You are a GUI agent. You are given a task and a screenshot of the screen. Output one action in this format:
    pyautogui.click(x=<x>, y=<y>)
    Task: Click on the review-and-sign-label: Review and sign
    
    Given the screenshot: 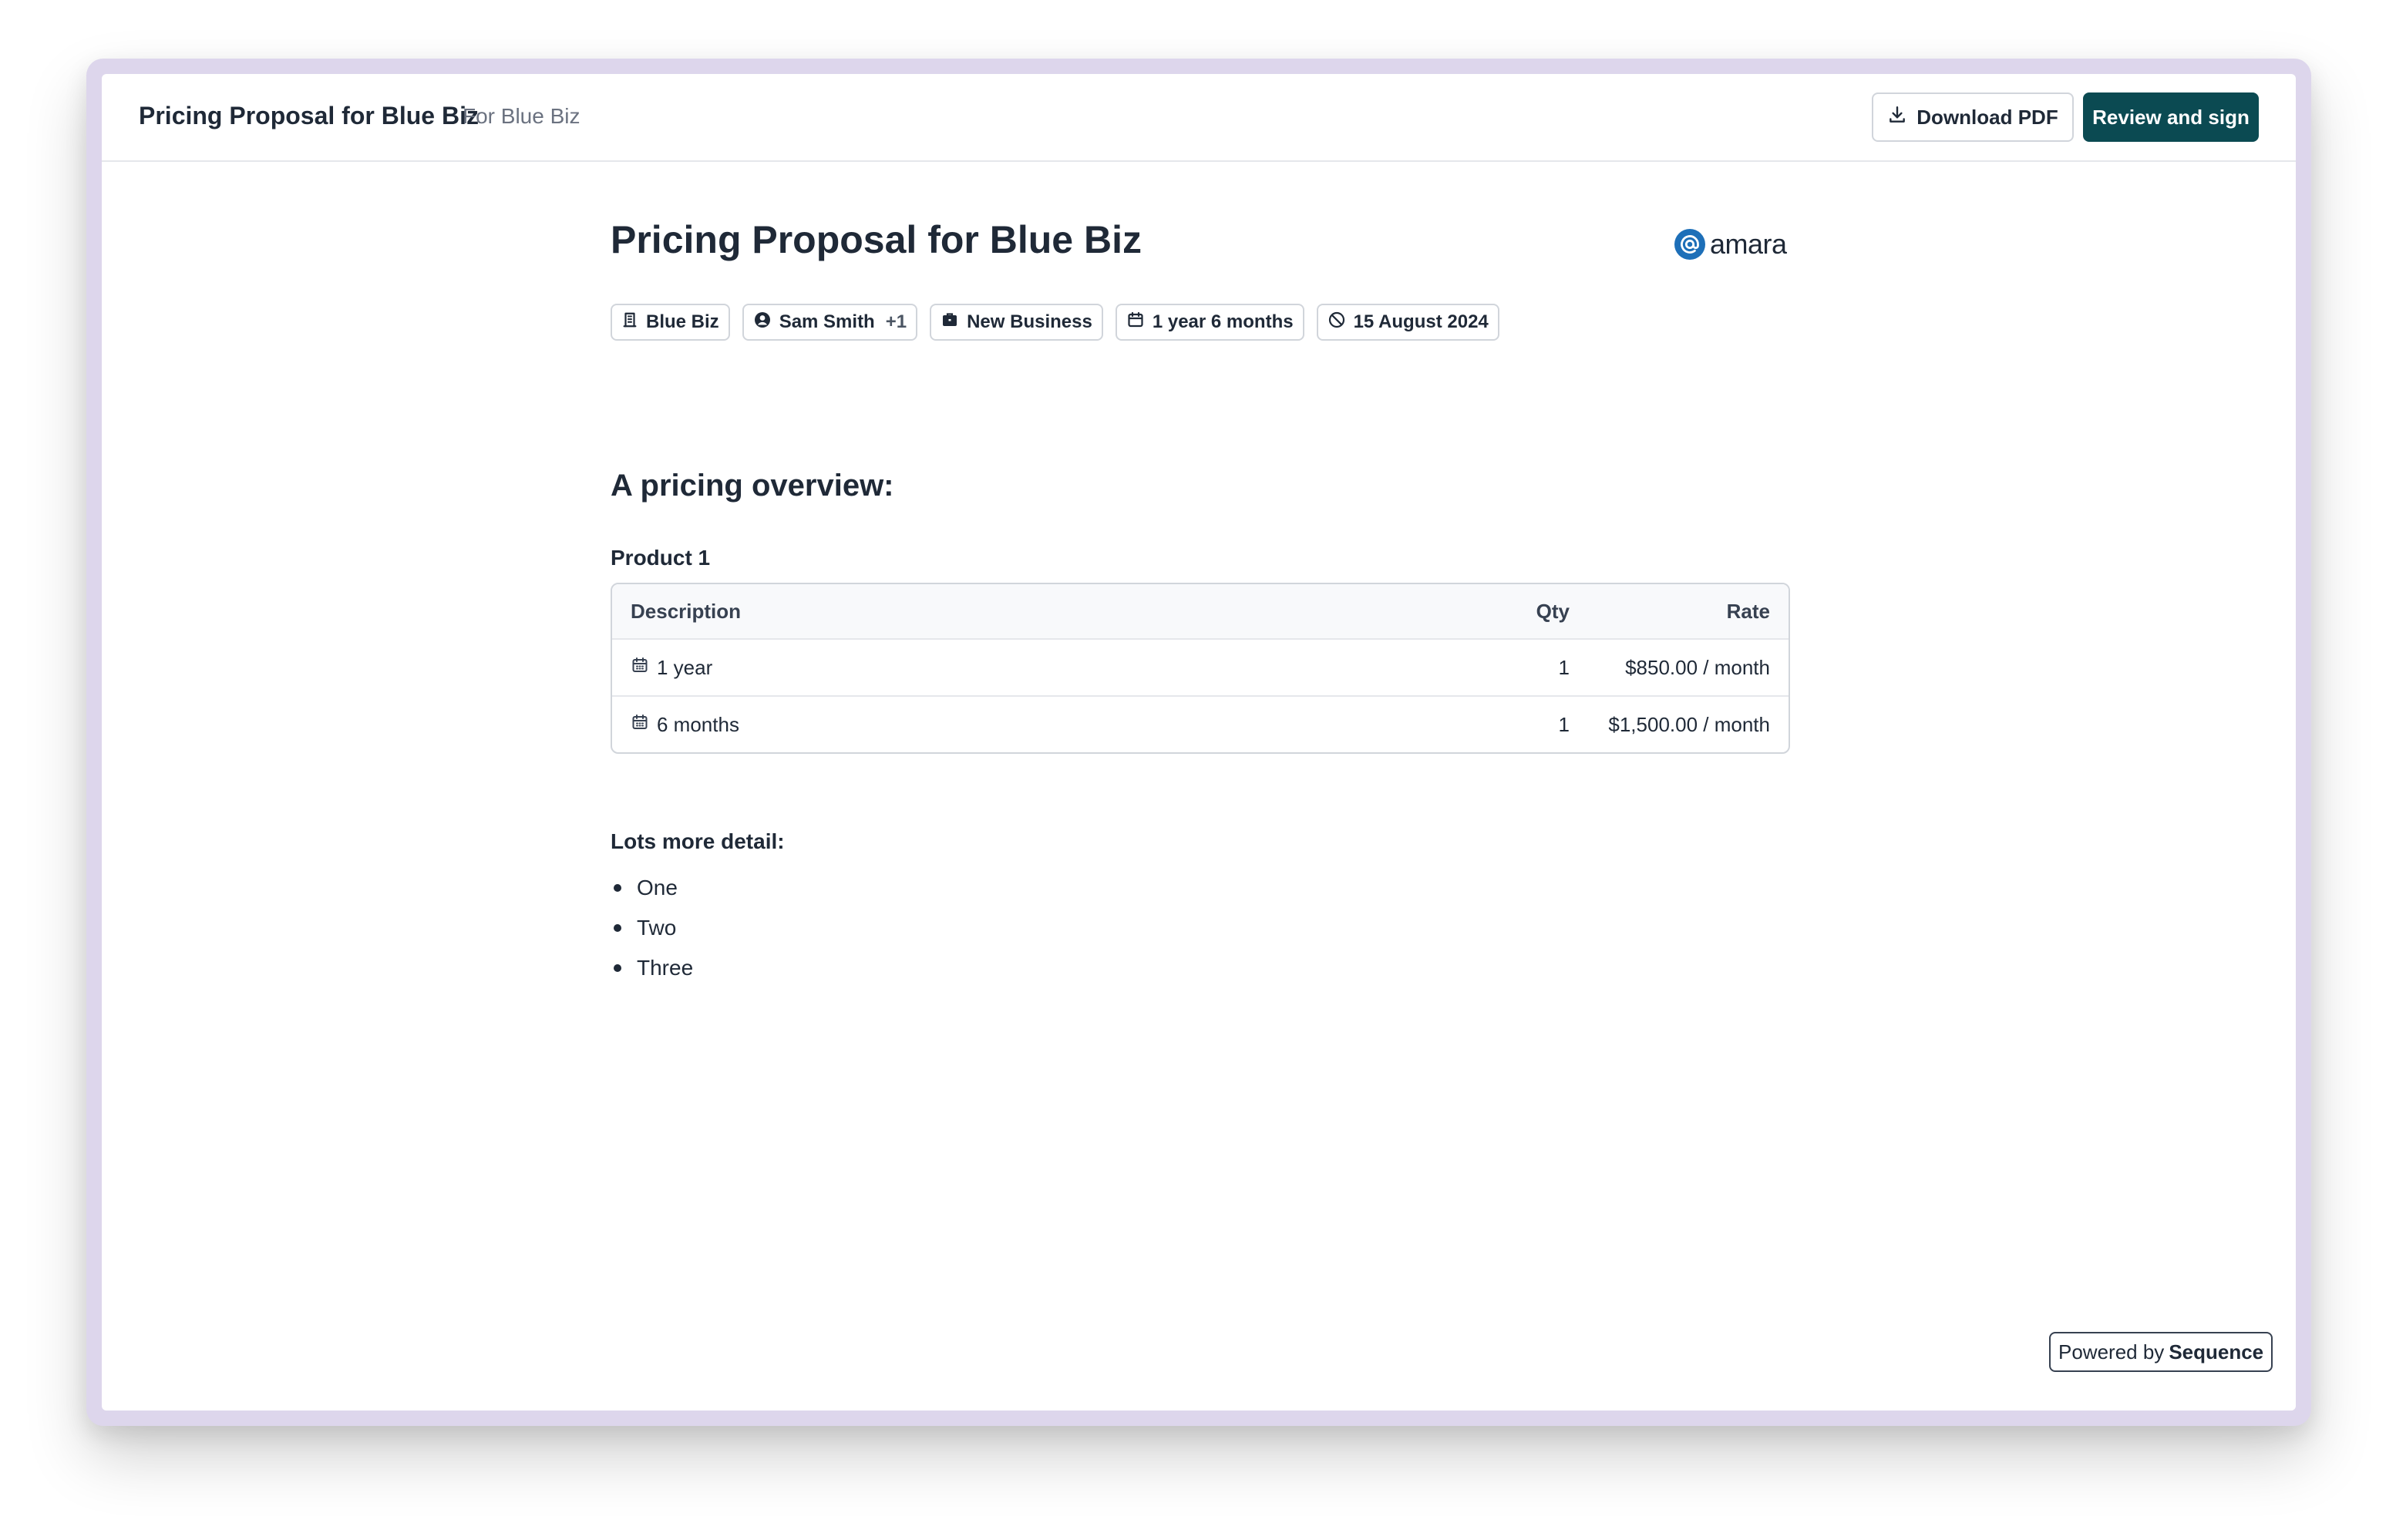 What is the action you would take?
    pyautogui.click(x=2171, y=117)
    